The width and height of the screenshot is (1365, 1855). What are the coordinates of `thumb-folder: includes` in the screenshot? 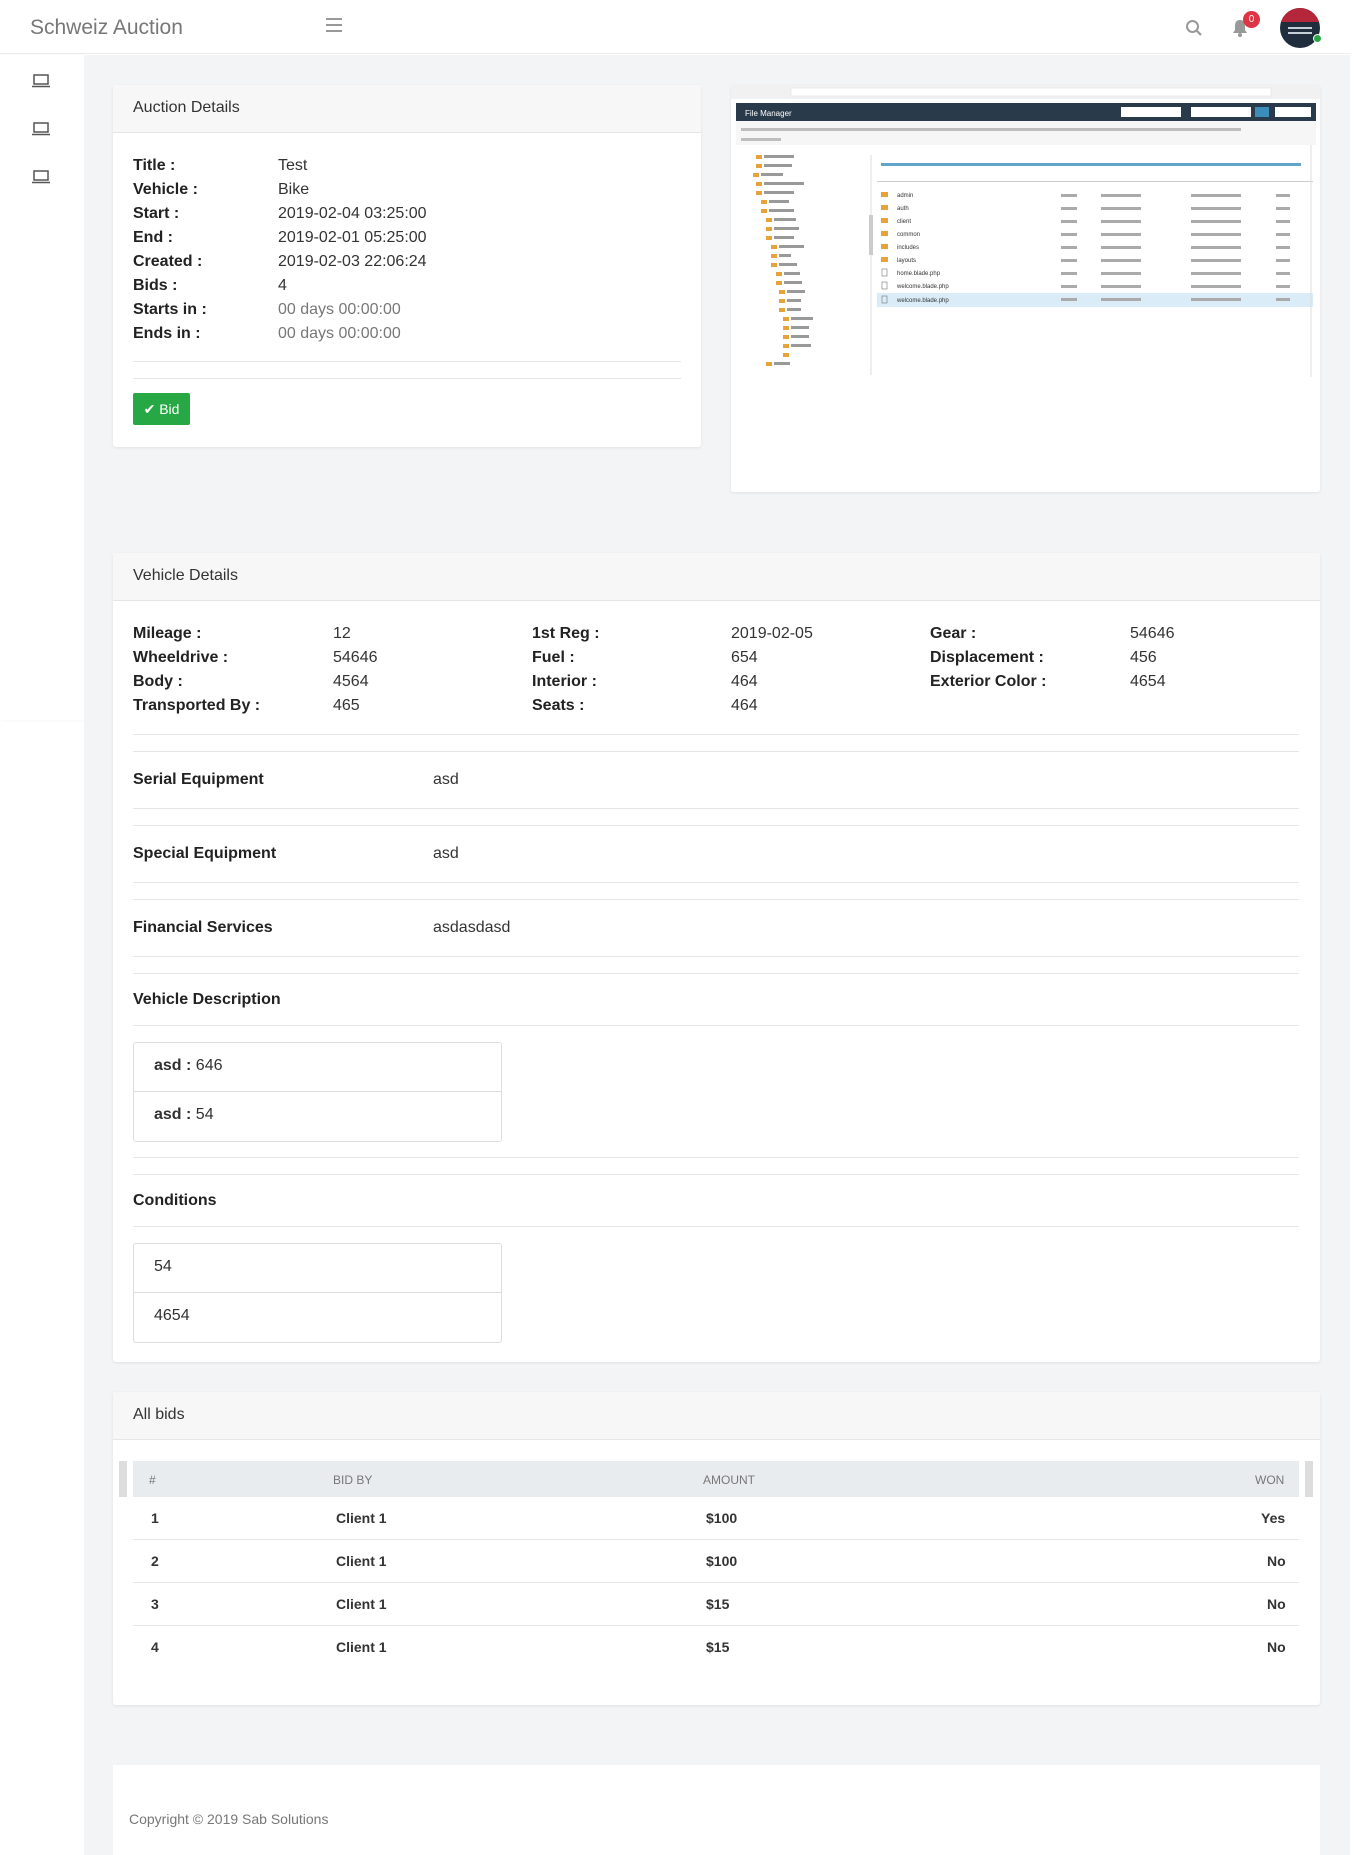 It's located at (908, 248).